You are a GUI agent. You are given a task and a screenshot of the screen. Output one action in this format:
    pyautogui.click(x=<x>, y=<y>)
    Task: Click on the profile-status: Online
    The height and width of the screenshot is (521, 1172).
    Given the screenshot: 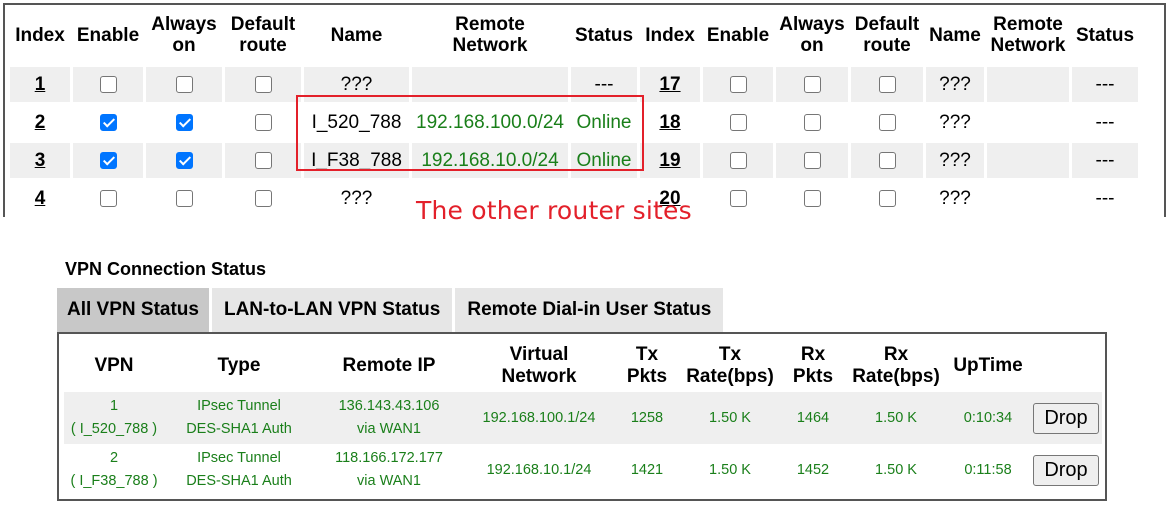 What is the action you would take?
    pyautogui.click(x=604, y=160)
    